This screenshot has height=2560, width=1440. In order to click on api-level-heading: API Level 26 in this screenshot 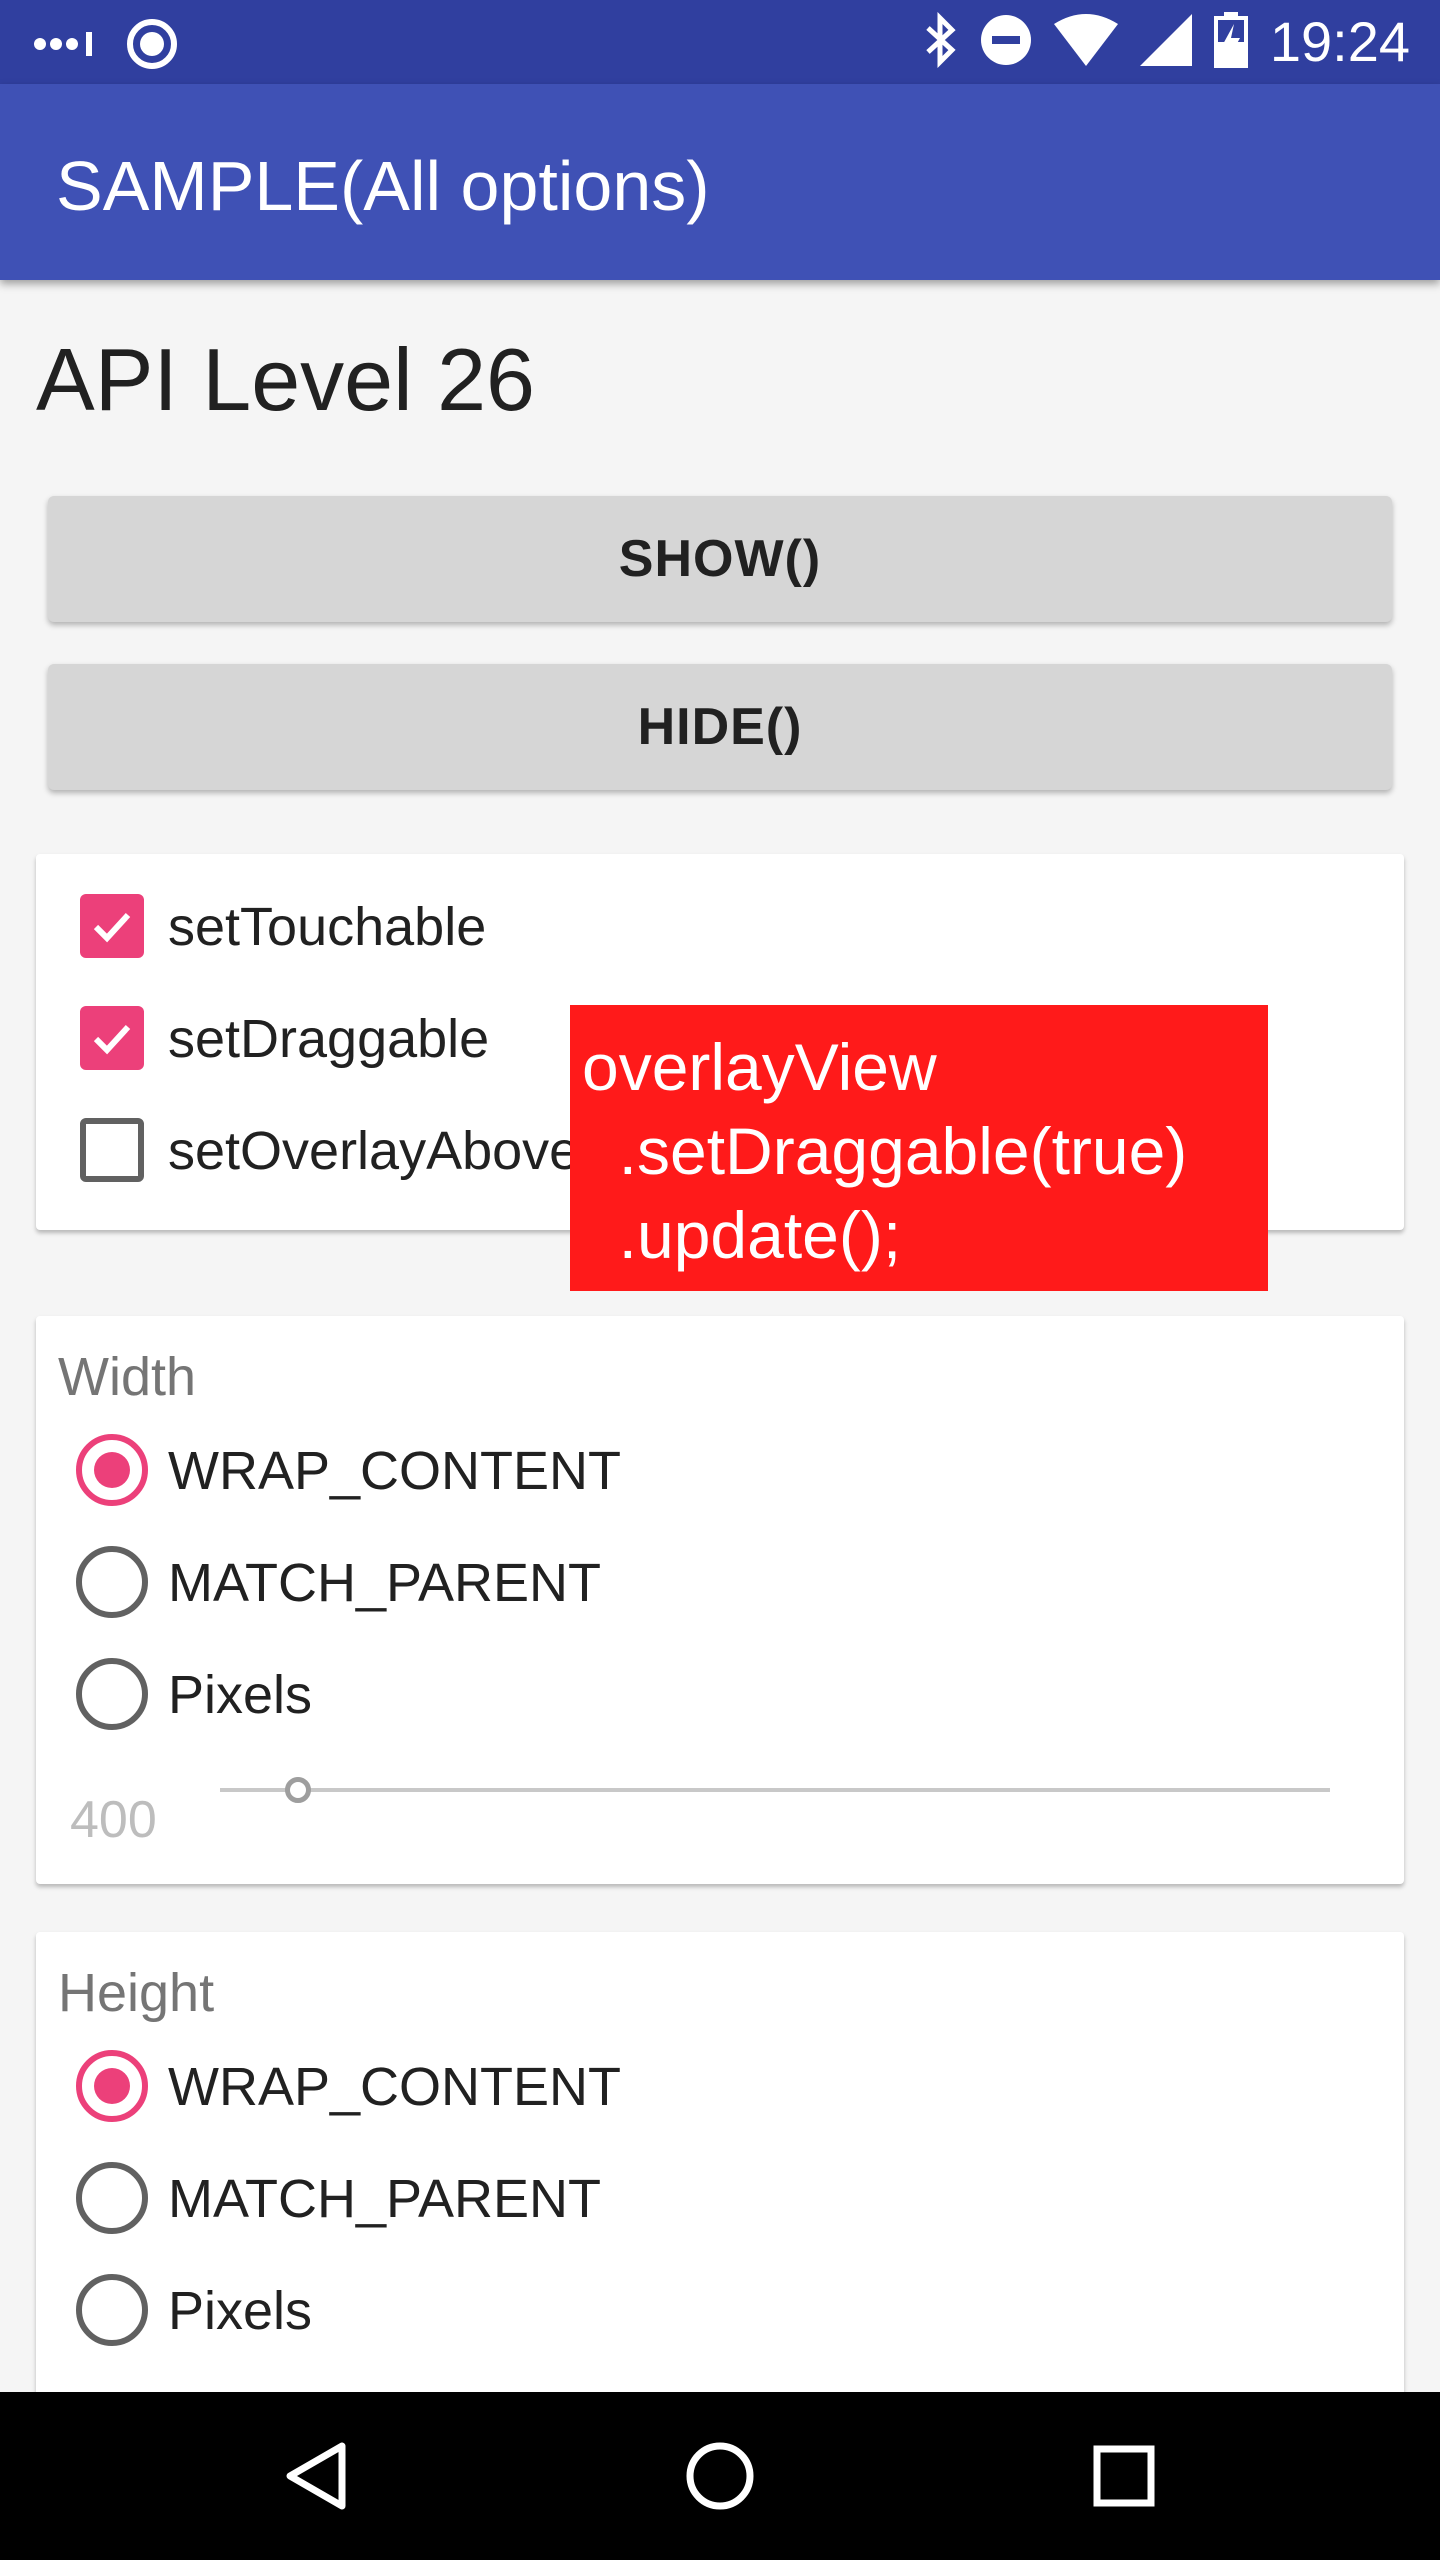, I will do `click(285, 379)`.